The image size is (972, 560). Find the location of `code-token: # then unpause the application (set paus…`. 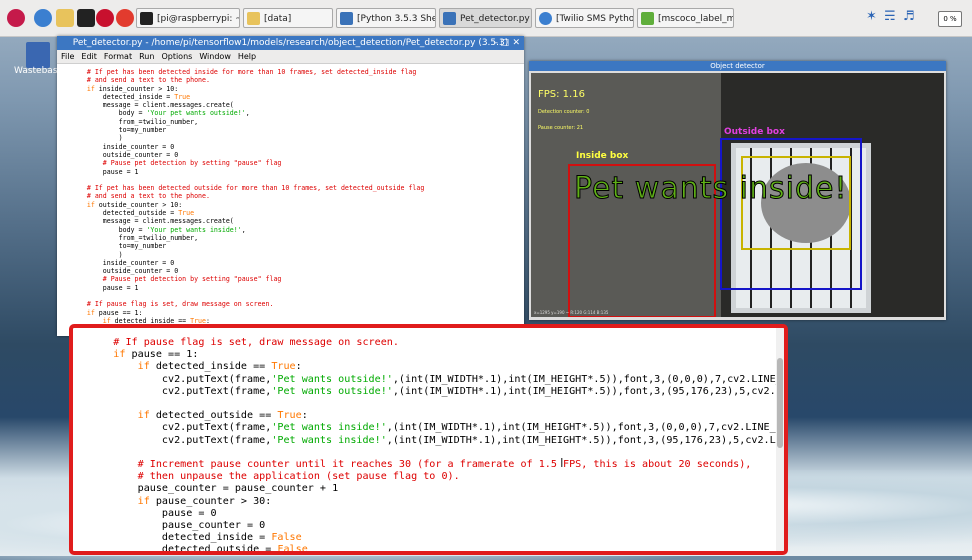

code-token: # then unpause the application (set paus… is located at coordinates (274, 477).